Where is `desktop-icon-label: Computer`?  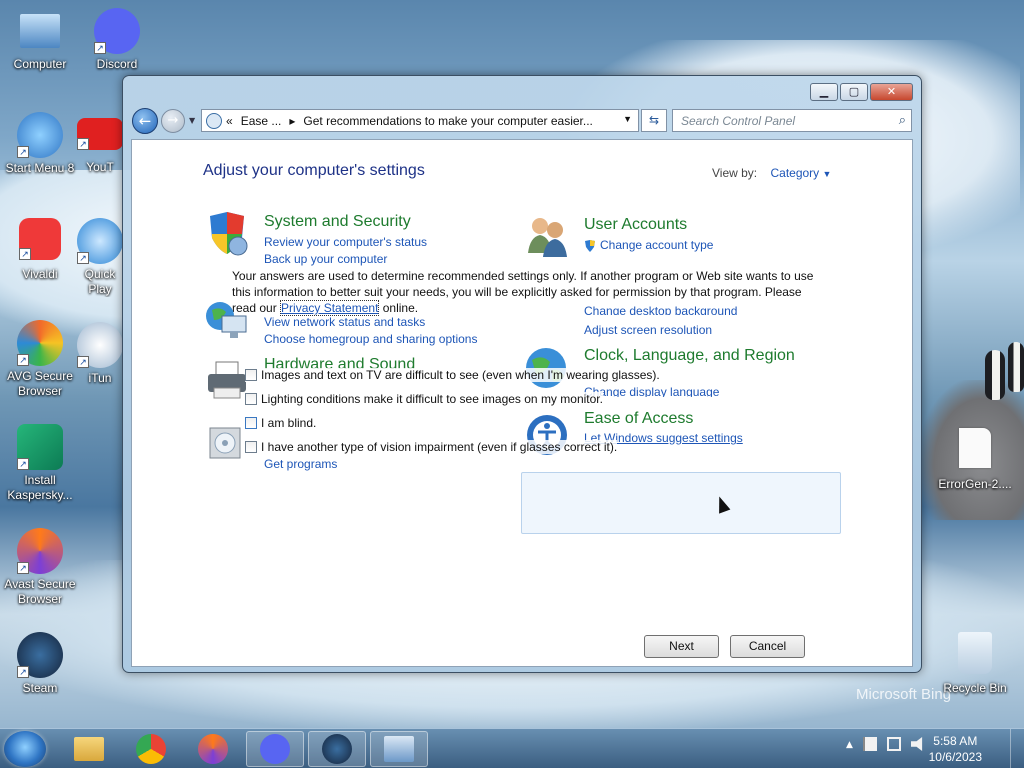 desktop-icon-label: Computer is located at coordinates (40, 64).